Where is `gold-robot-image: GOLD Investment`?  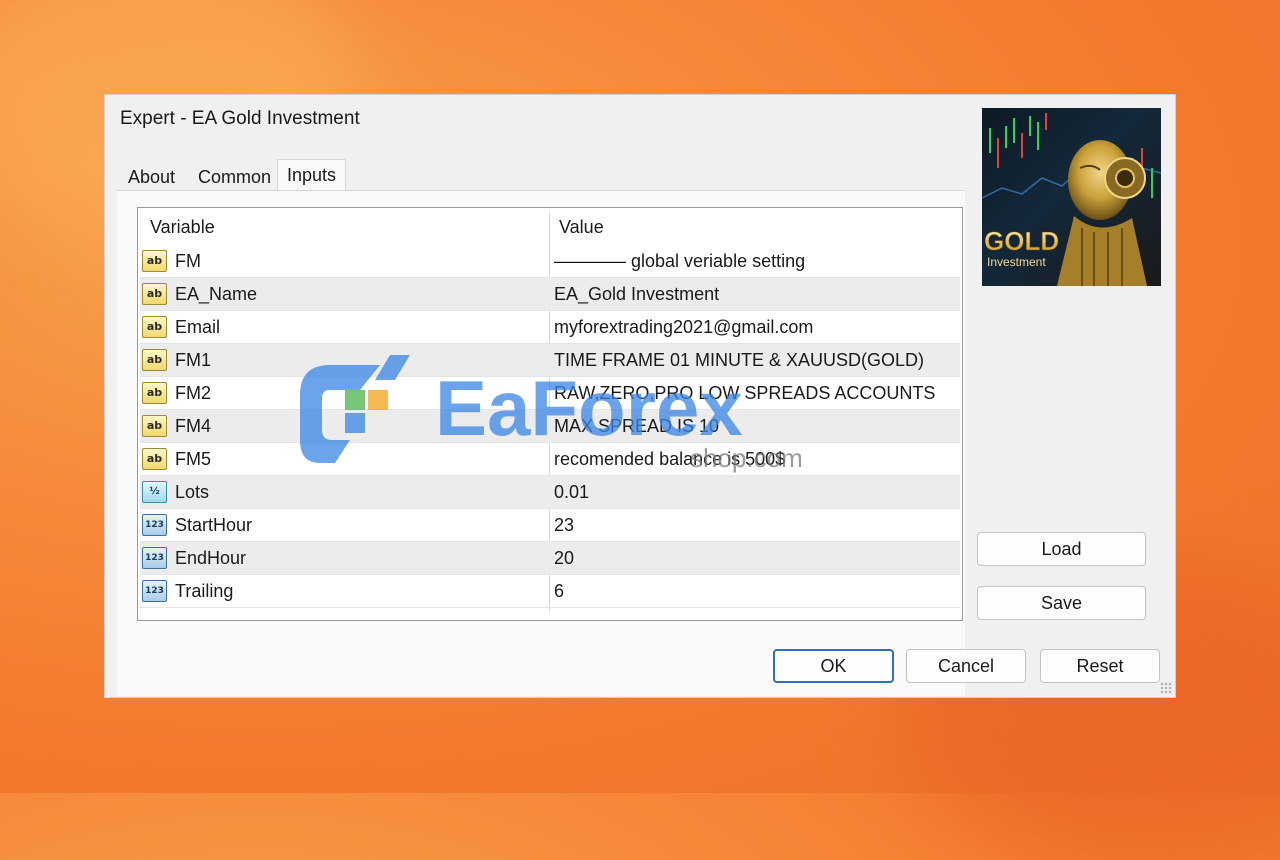
gold-robot-image: GOLD Investment is located at coordinates (1071, 199).